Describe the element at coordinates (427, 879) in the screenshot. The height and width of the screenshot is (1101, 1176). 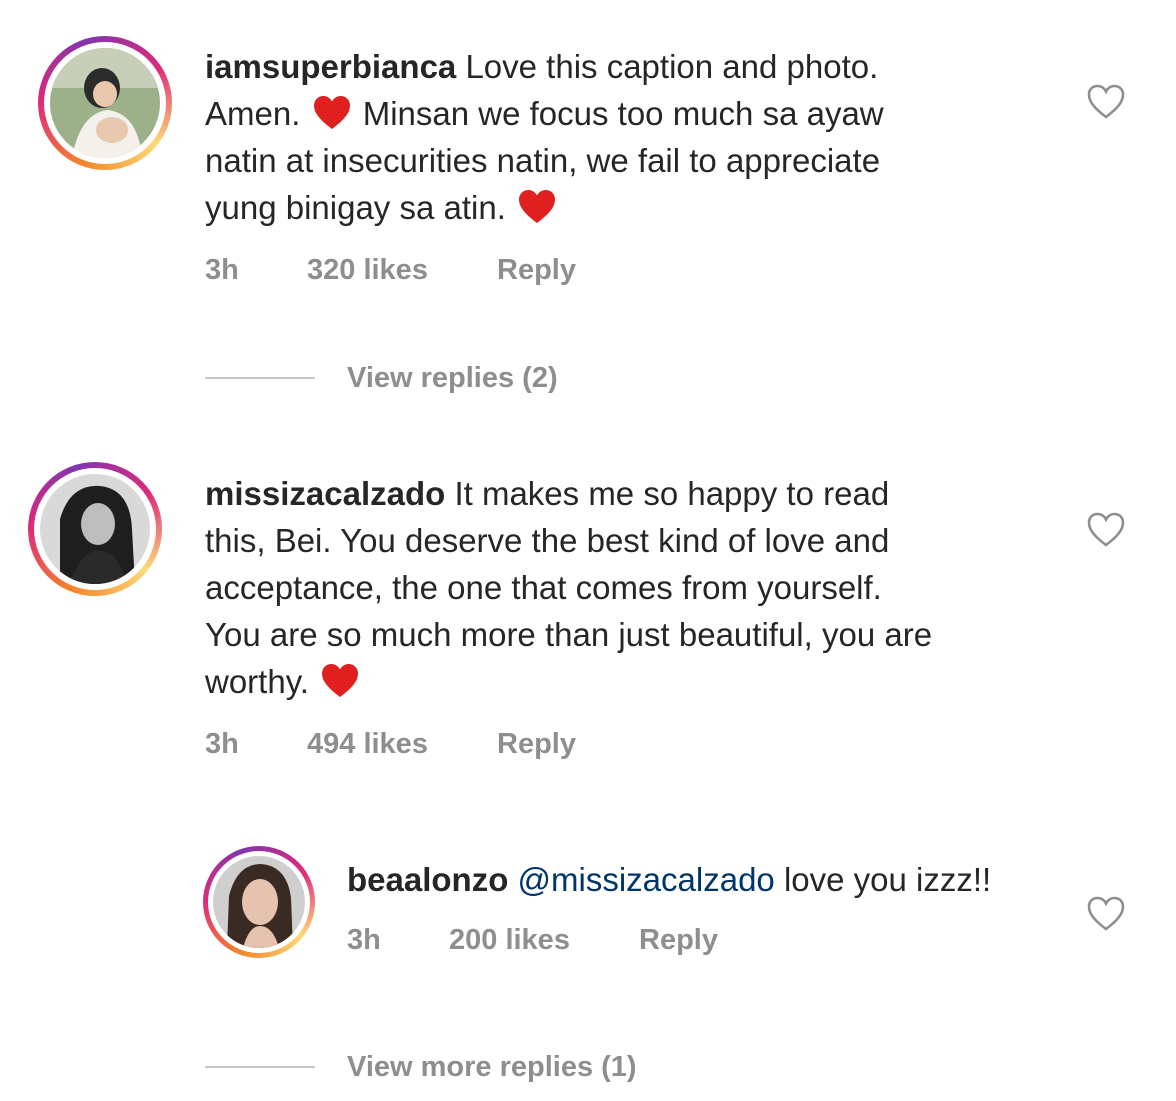
I see `username: beaalonzo` at that location.